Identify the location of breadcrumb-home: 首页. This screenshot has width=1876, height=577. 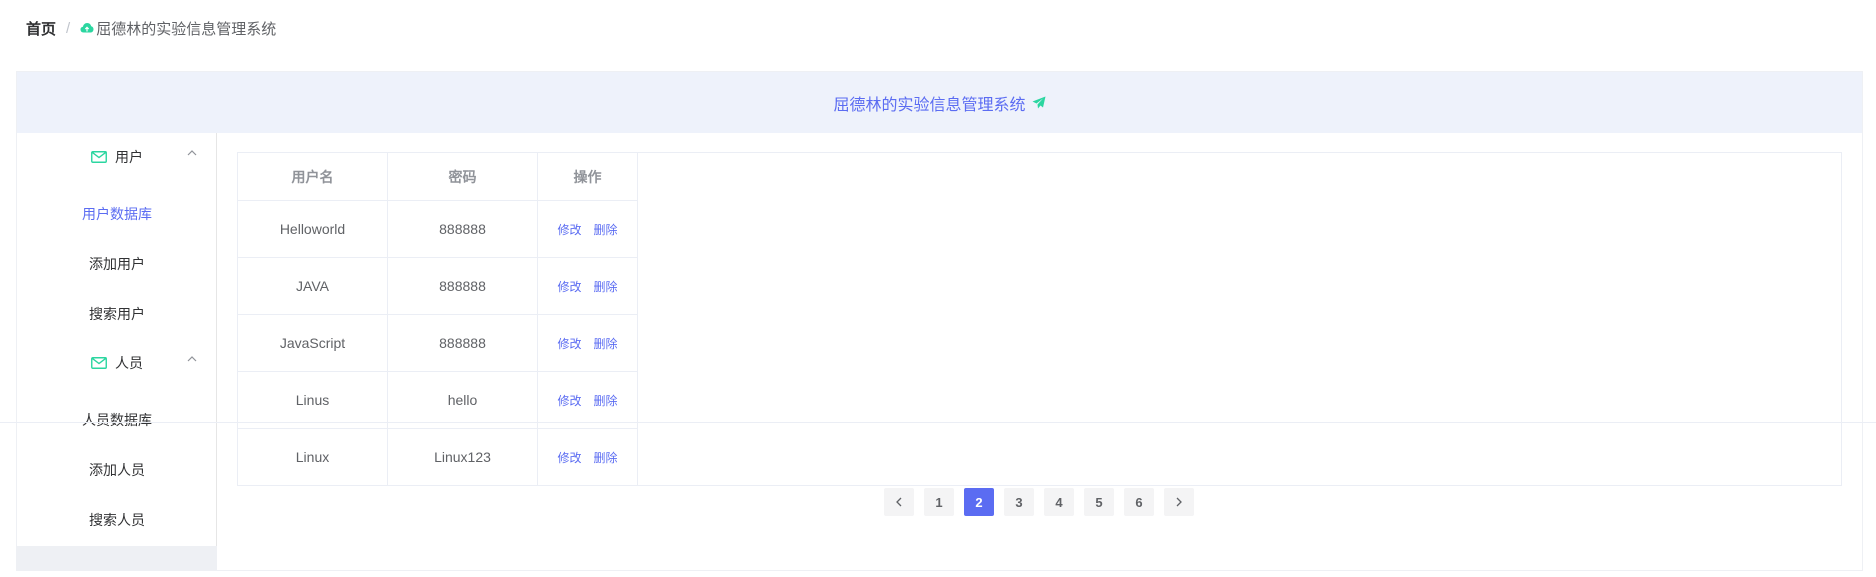
(41, 28).